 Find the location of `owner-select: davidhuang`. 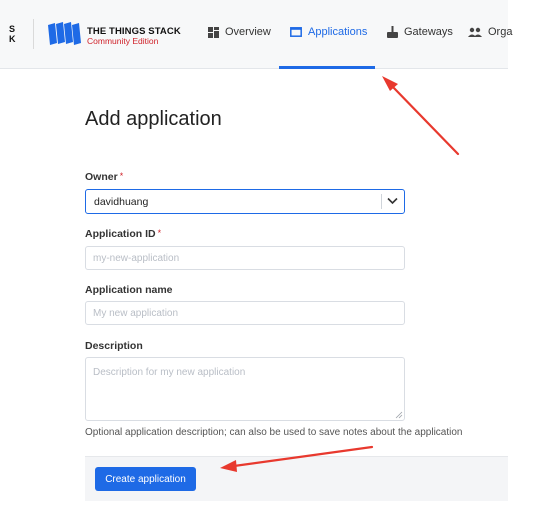

owner-select: davidhuang is located at coordinates (245, 201).